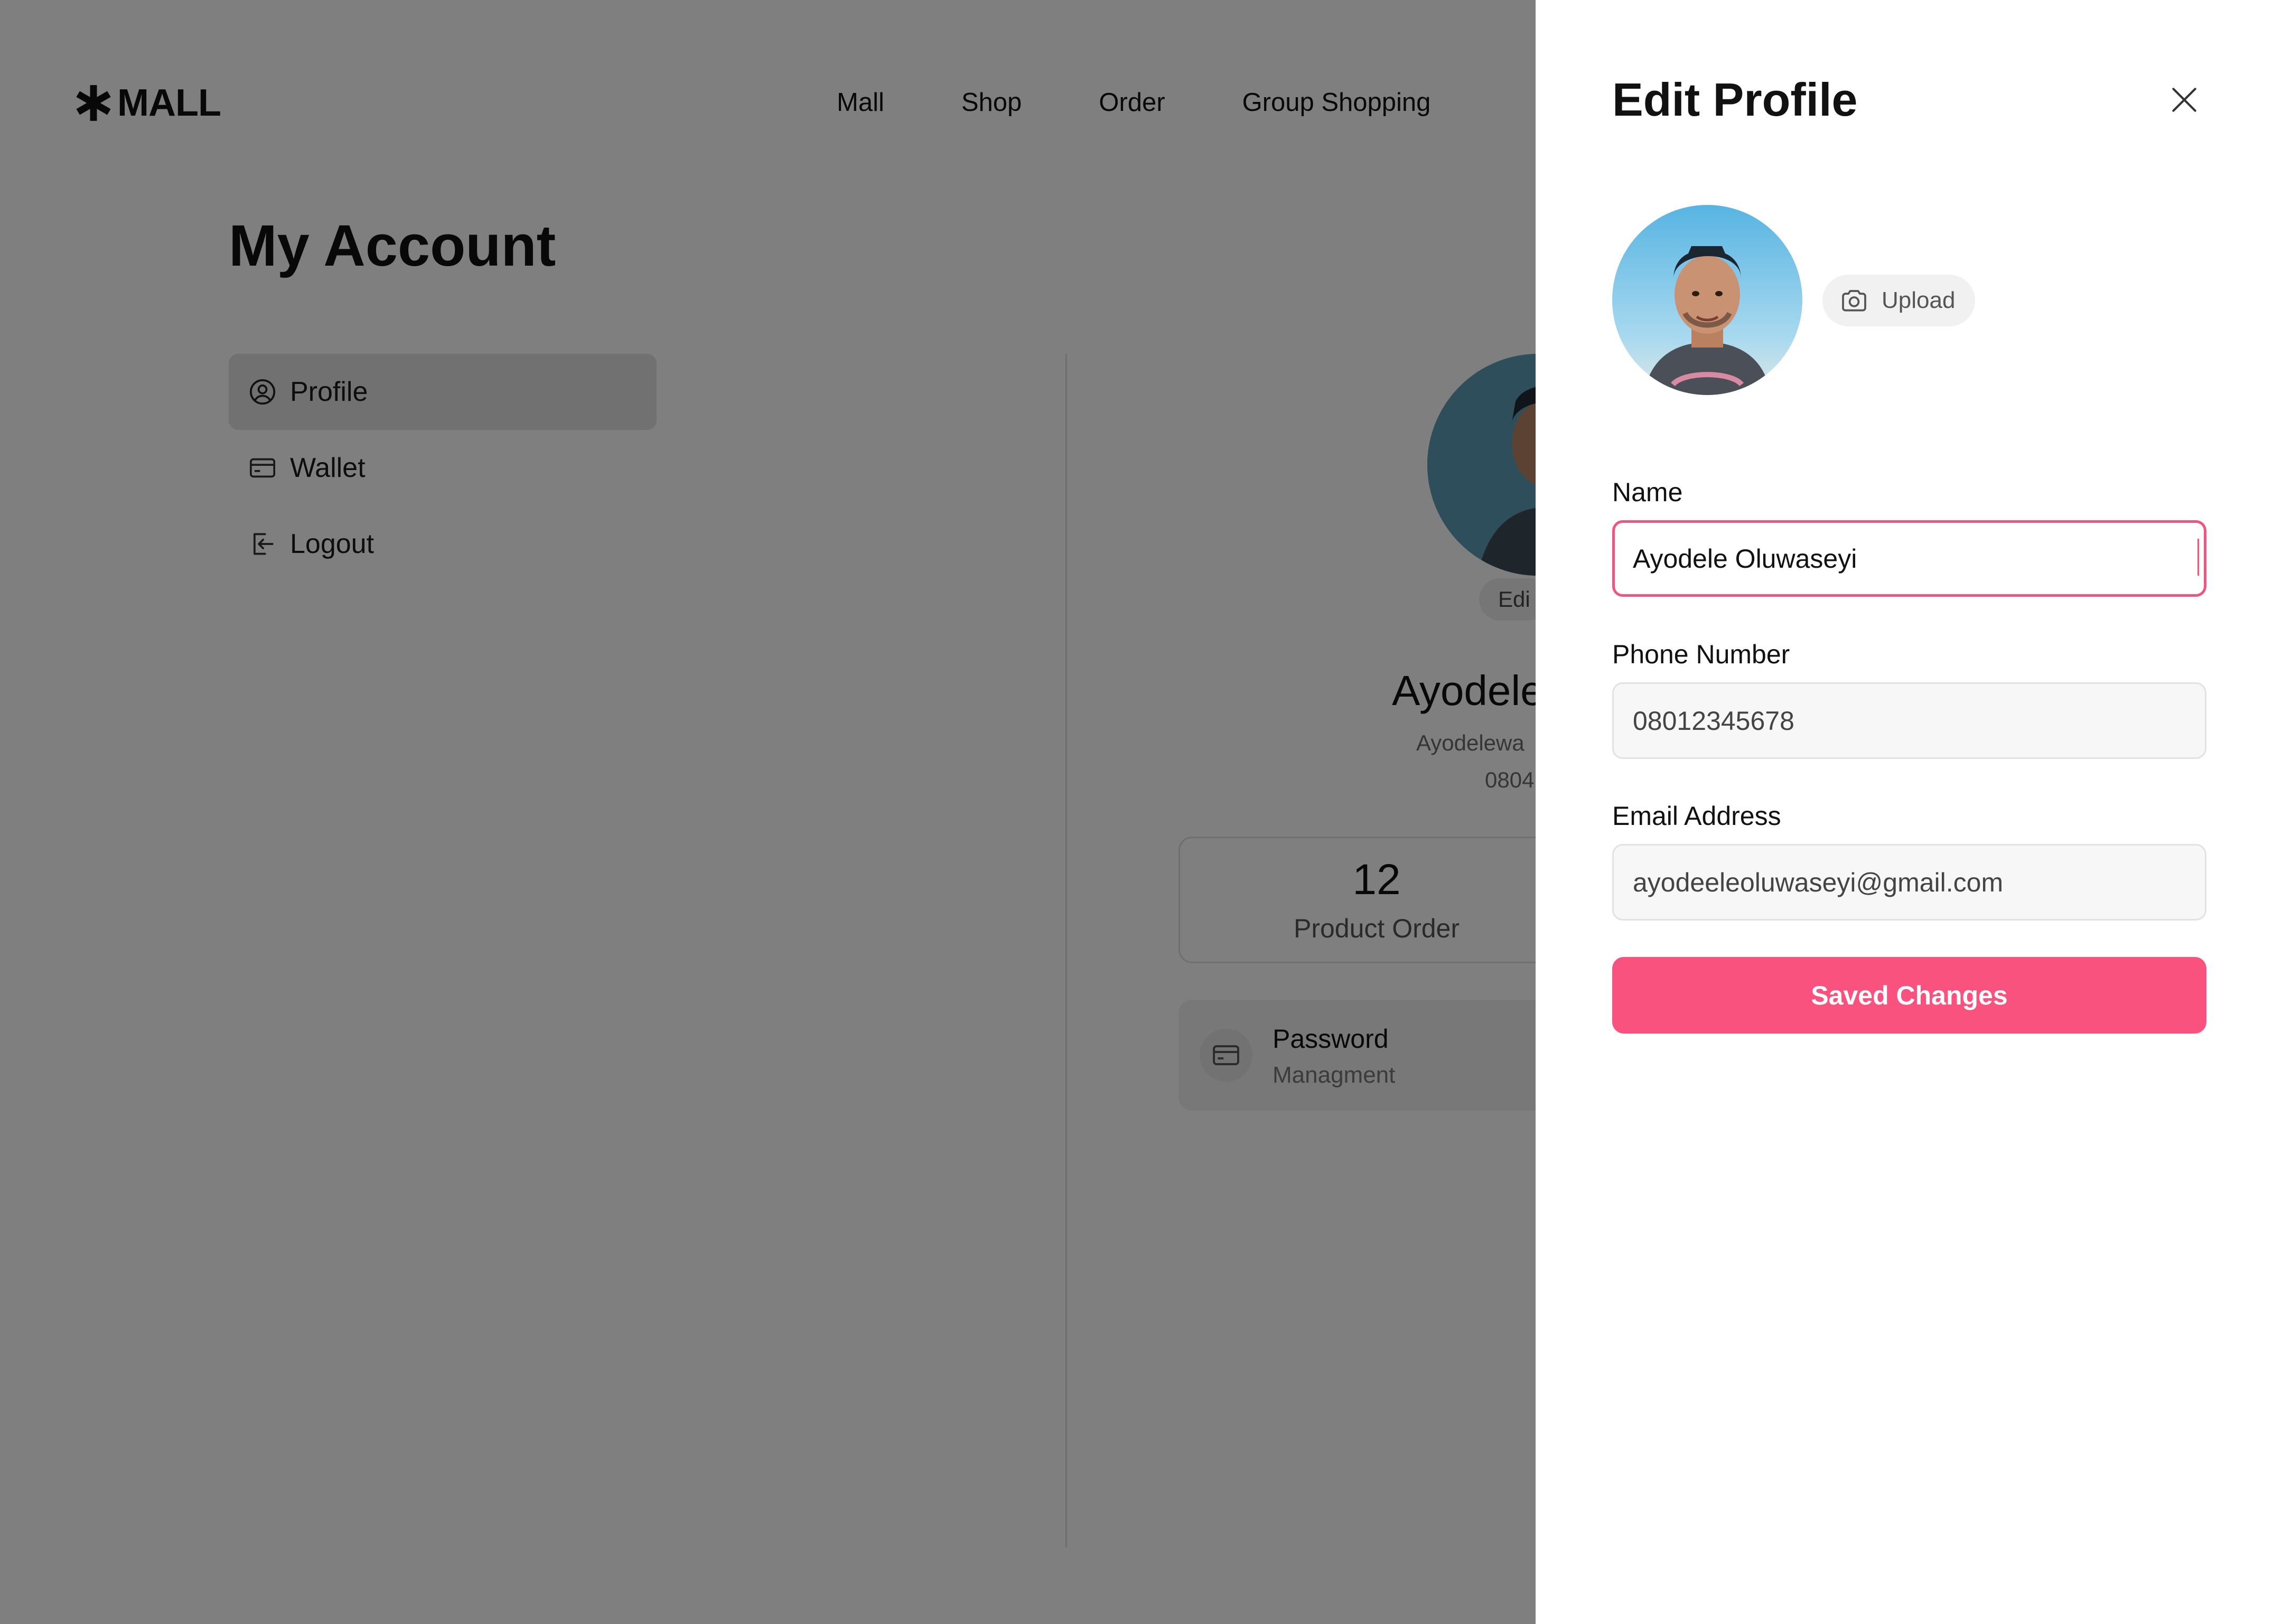  Describe the element at coordinates (1647, 492) in the screenshot. I see `name-label: Name` at that location.